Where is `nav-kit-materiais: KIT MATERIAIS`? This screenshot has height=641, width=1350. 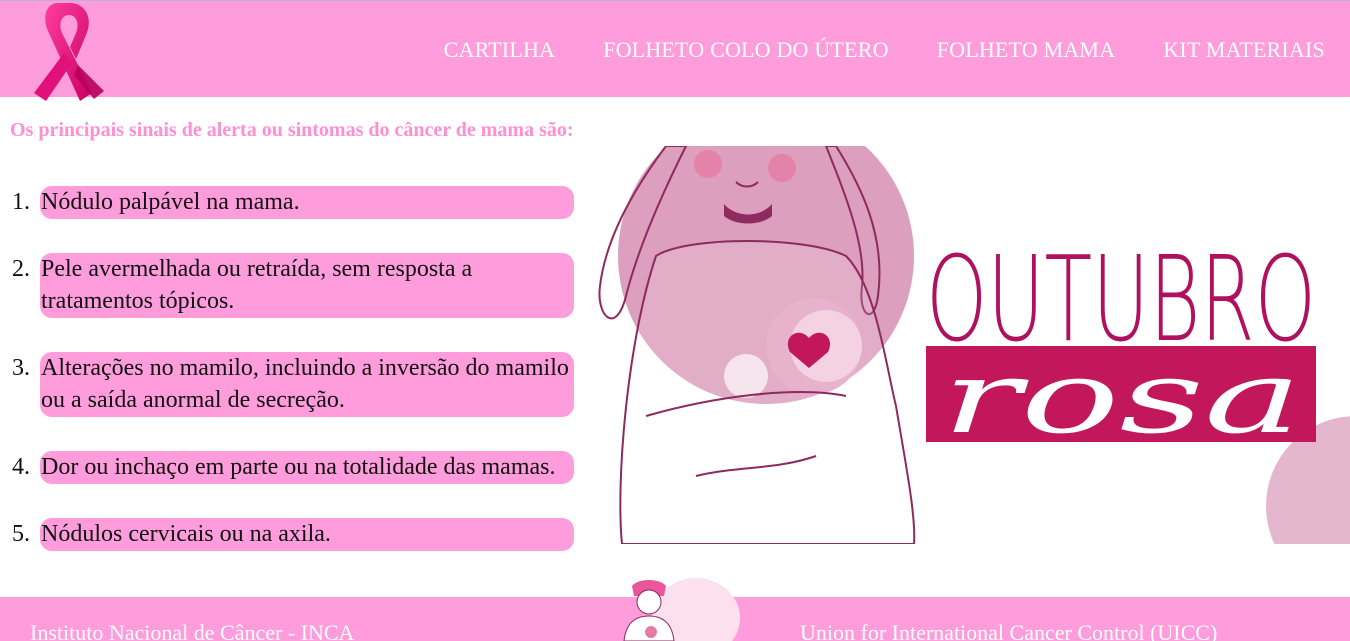
nav-kit-materiais: KIT MATERIAIS is located at coordinates (1244, 50).